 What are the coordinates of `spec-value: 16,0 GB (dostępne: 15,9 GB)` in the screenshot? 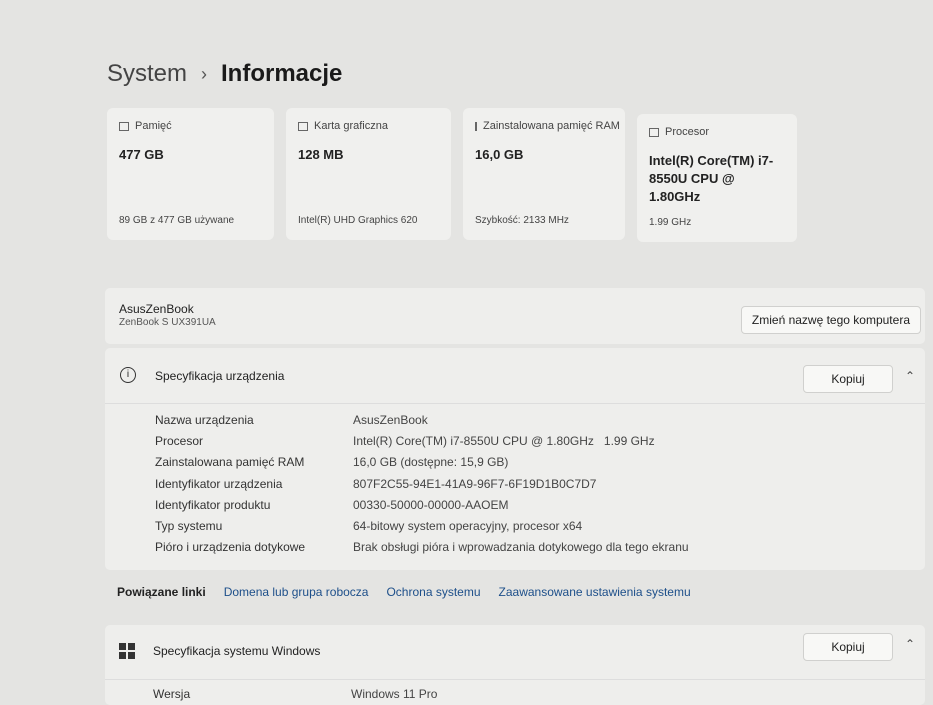 It's located at (431, 462).